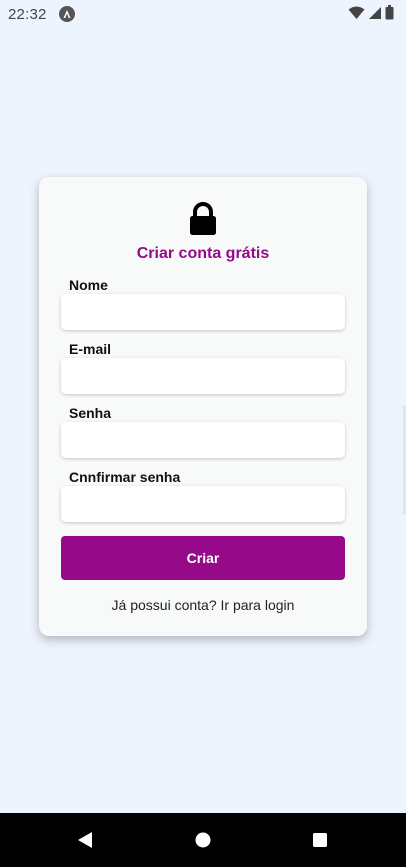 The height and width of the screenshot is (867, 406). What do you see at coordinates (88, 285) in the screenshot?
I see `name-label: Nome` at bounding box center [88, 285].